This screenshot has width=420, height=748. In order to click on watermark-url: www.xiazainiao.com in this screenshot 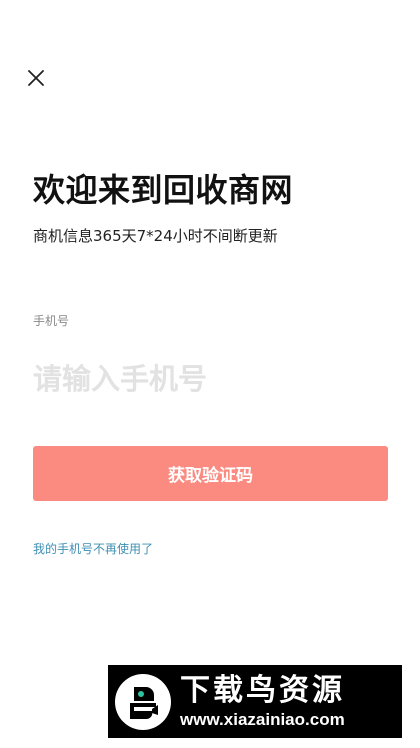, I will do `click(262, 719)`.